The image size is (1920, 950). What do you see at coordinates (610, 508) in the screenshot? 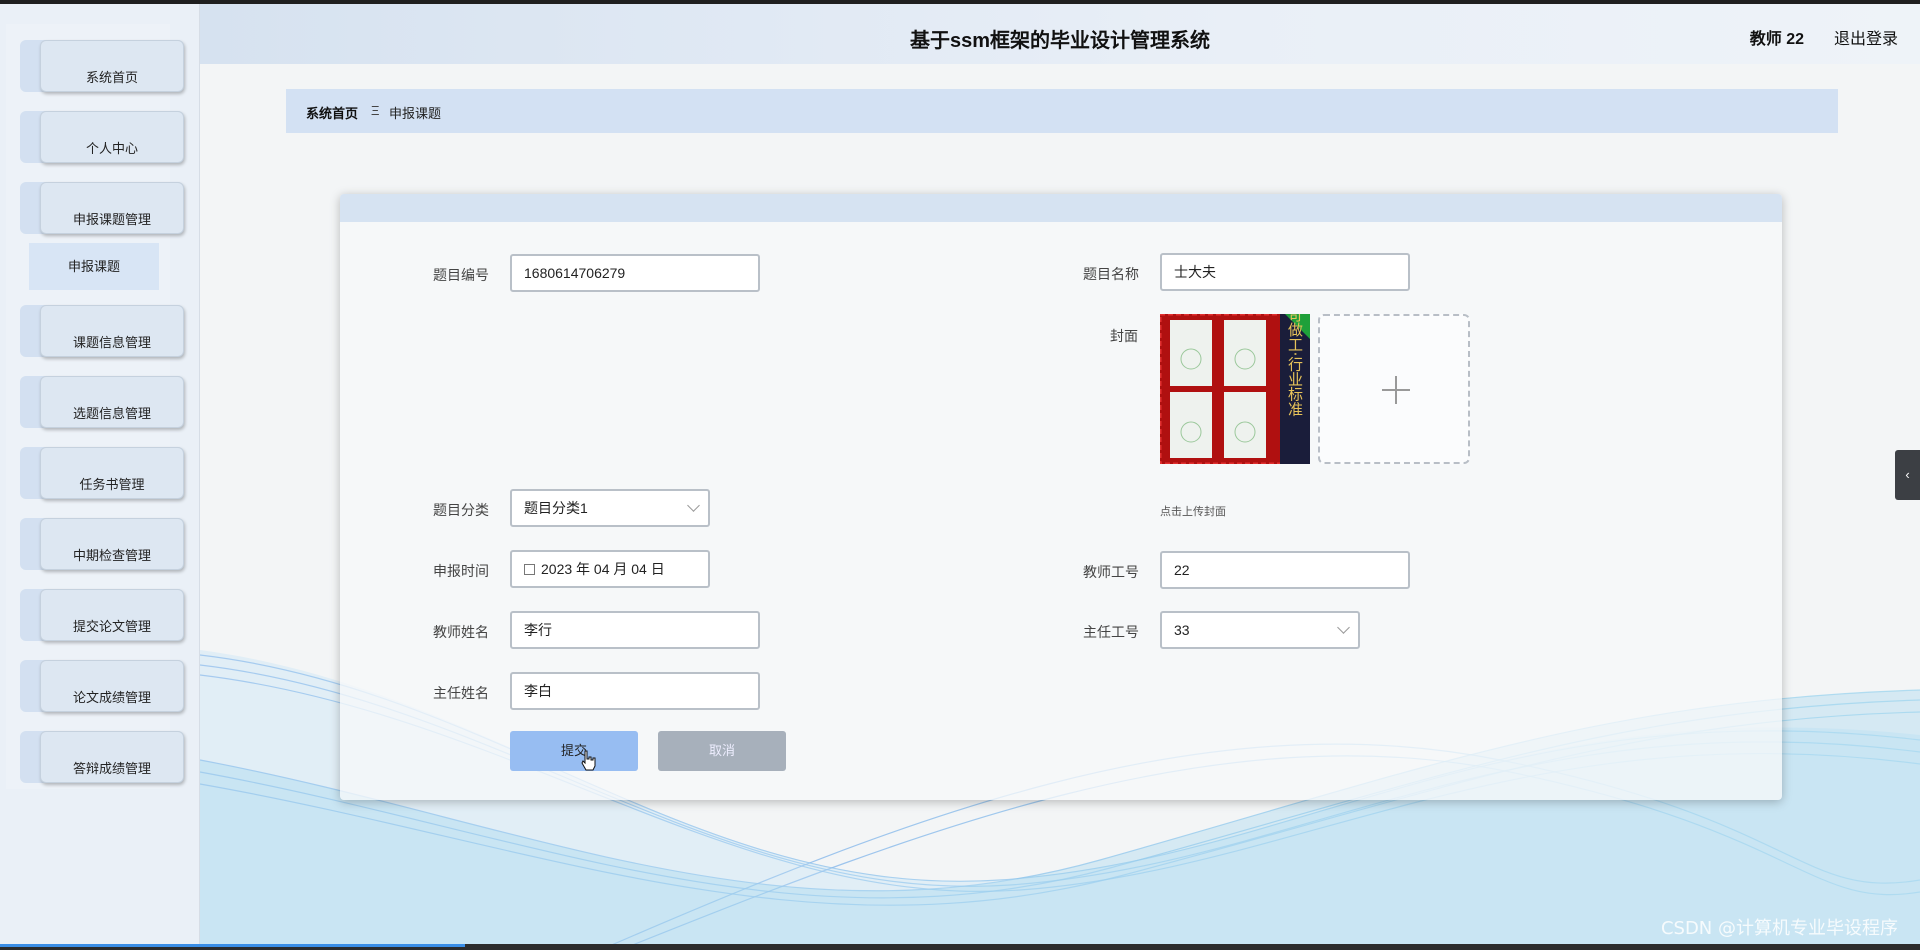
I see `category-select: 题目分类1` at bounding box center [610, 508].